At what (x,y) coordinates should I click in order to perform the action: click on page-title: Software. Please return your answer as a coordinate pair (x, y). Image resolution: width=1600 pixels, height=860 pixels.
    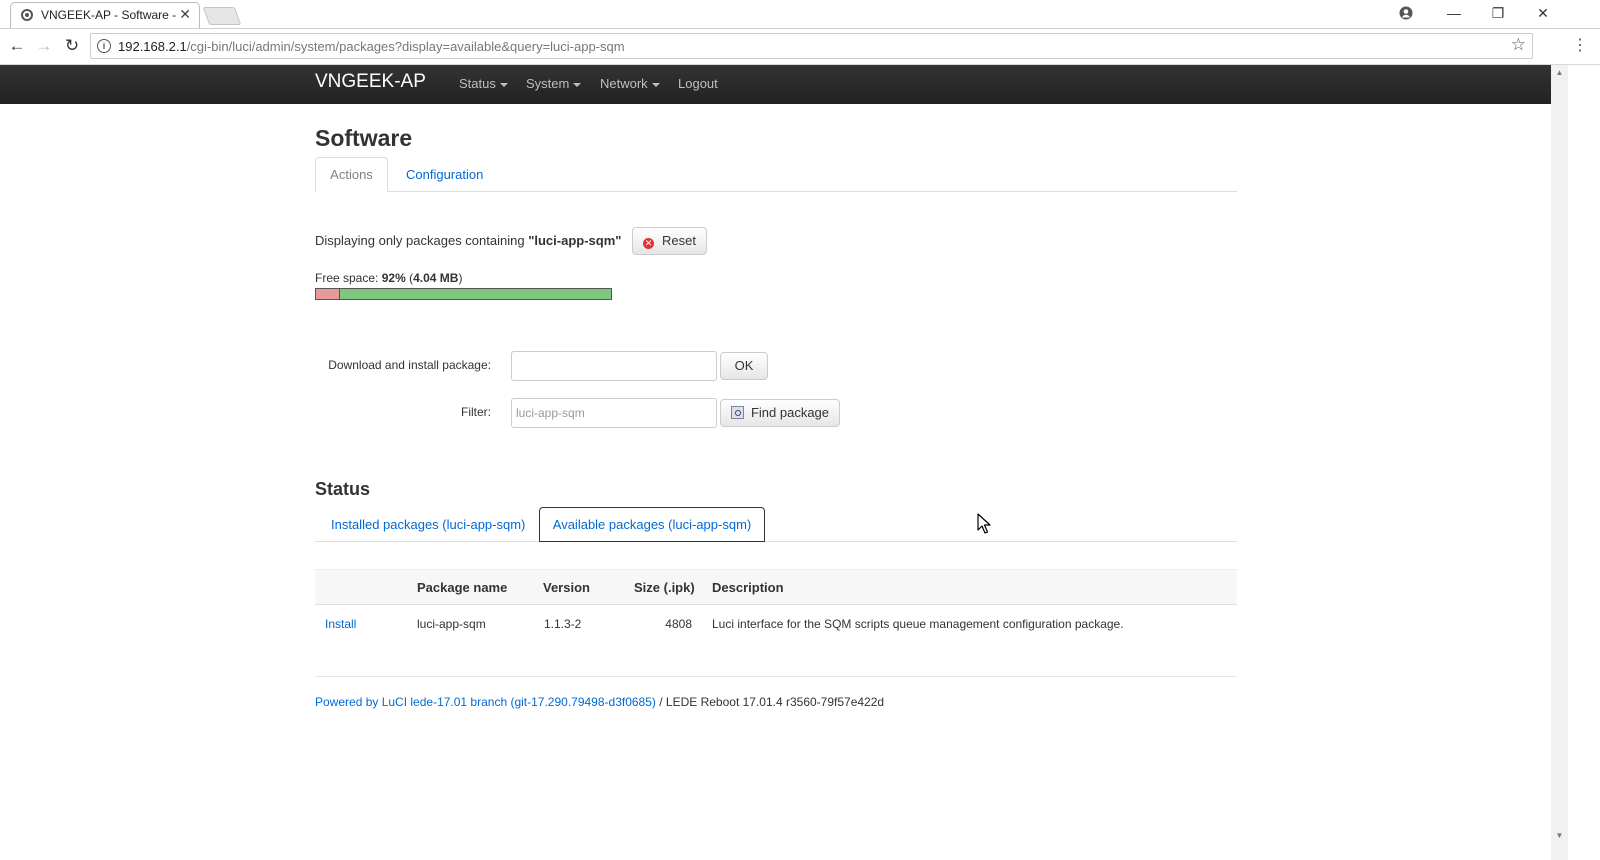
    Looking at the image, I should click on (364, 138).